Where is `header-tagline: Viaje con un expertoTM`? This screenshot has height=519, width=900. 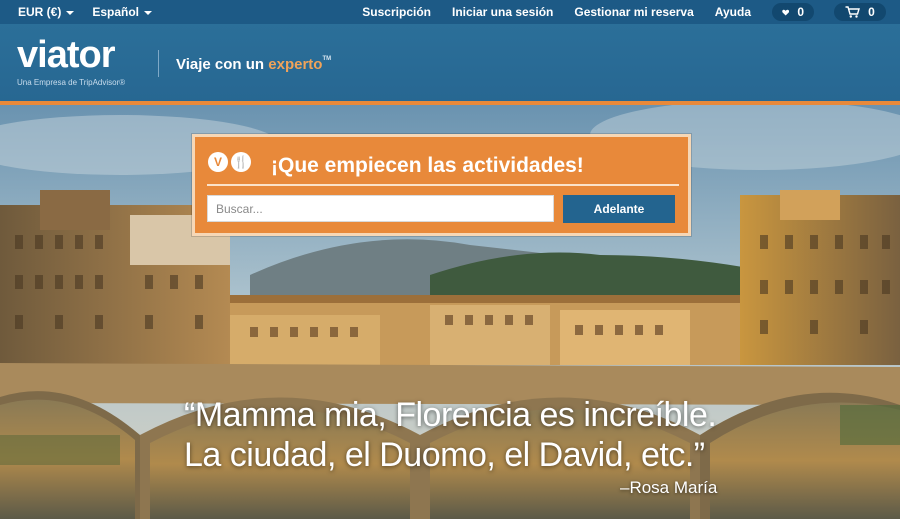
header-tagline: Viaje con un expertoTM is located at coordinates (253, 64).